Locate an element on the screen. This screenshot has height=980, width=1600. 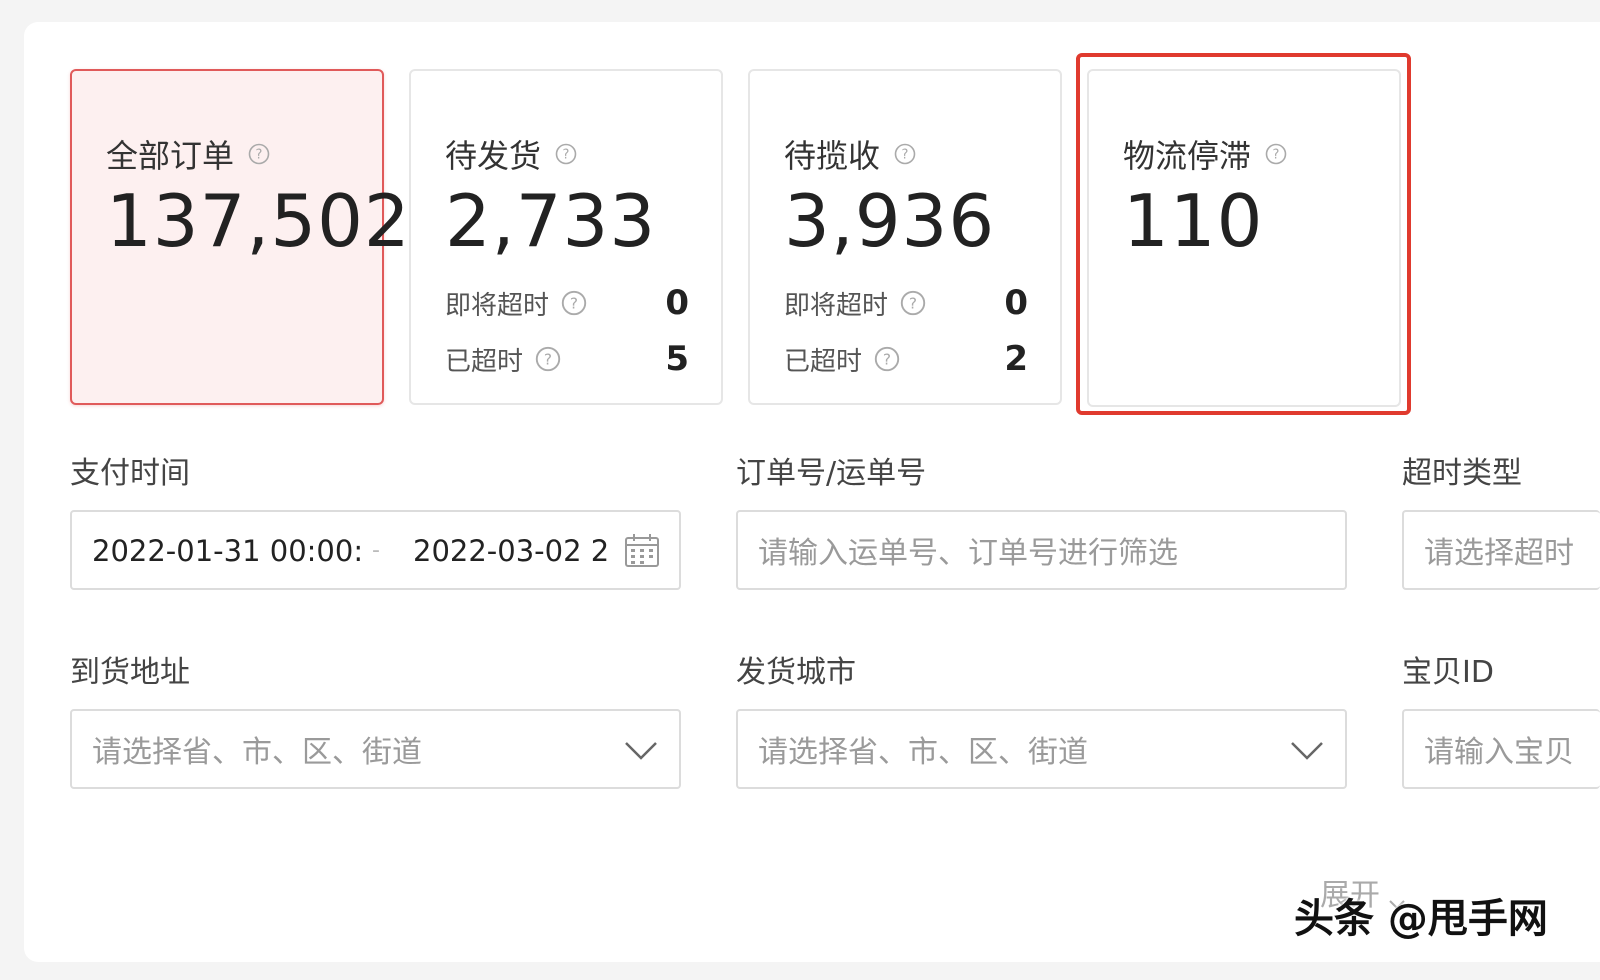
card-count: 137,502 is located at coordinates (258, 221).